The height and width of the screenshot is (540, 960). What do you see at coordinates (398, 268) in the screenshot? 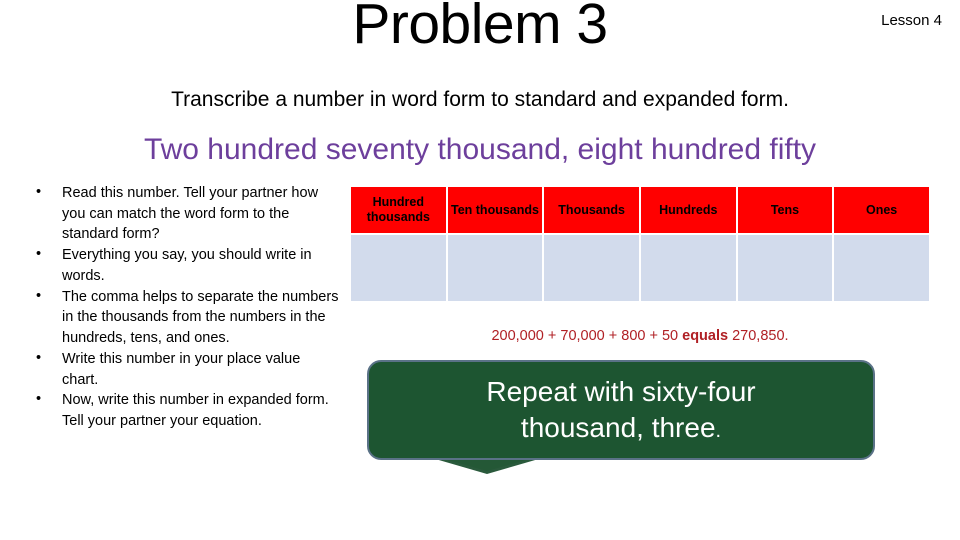
I see `table-cell-hundred-thousands` at bounding box center [398, 268].